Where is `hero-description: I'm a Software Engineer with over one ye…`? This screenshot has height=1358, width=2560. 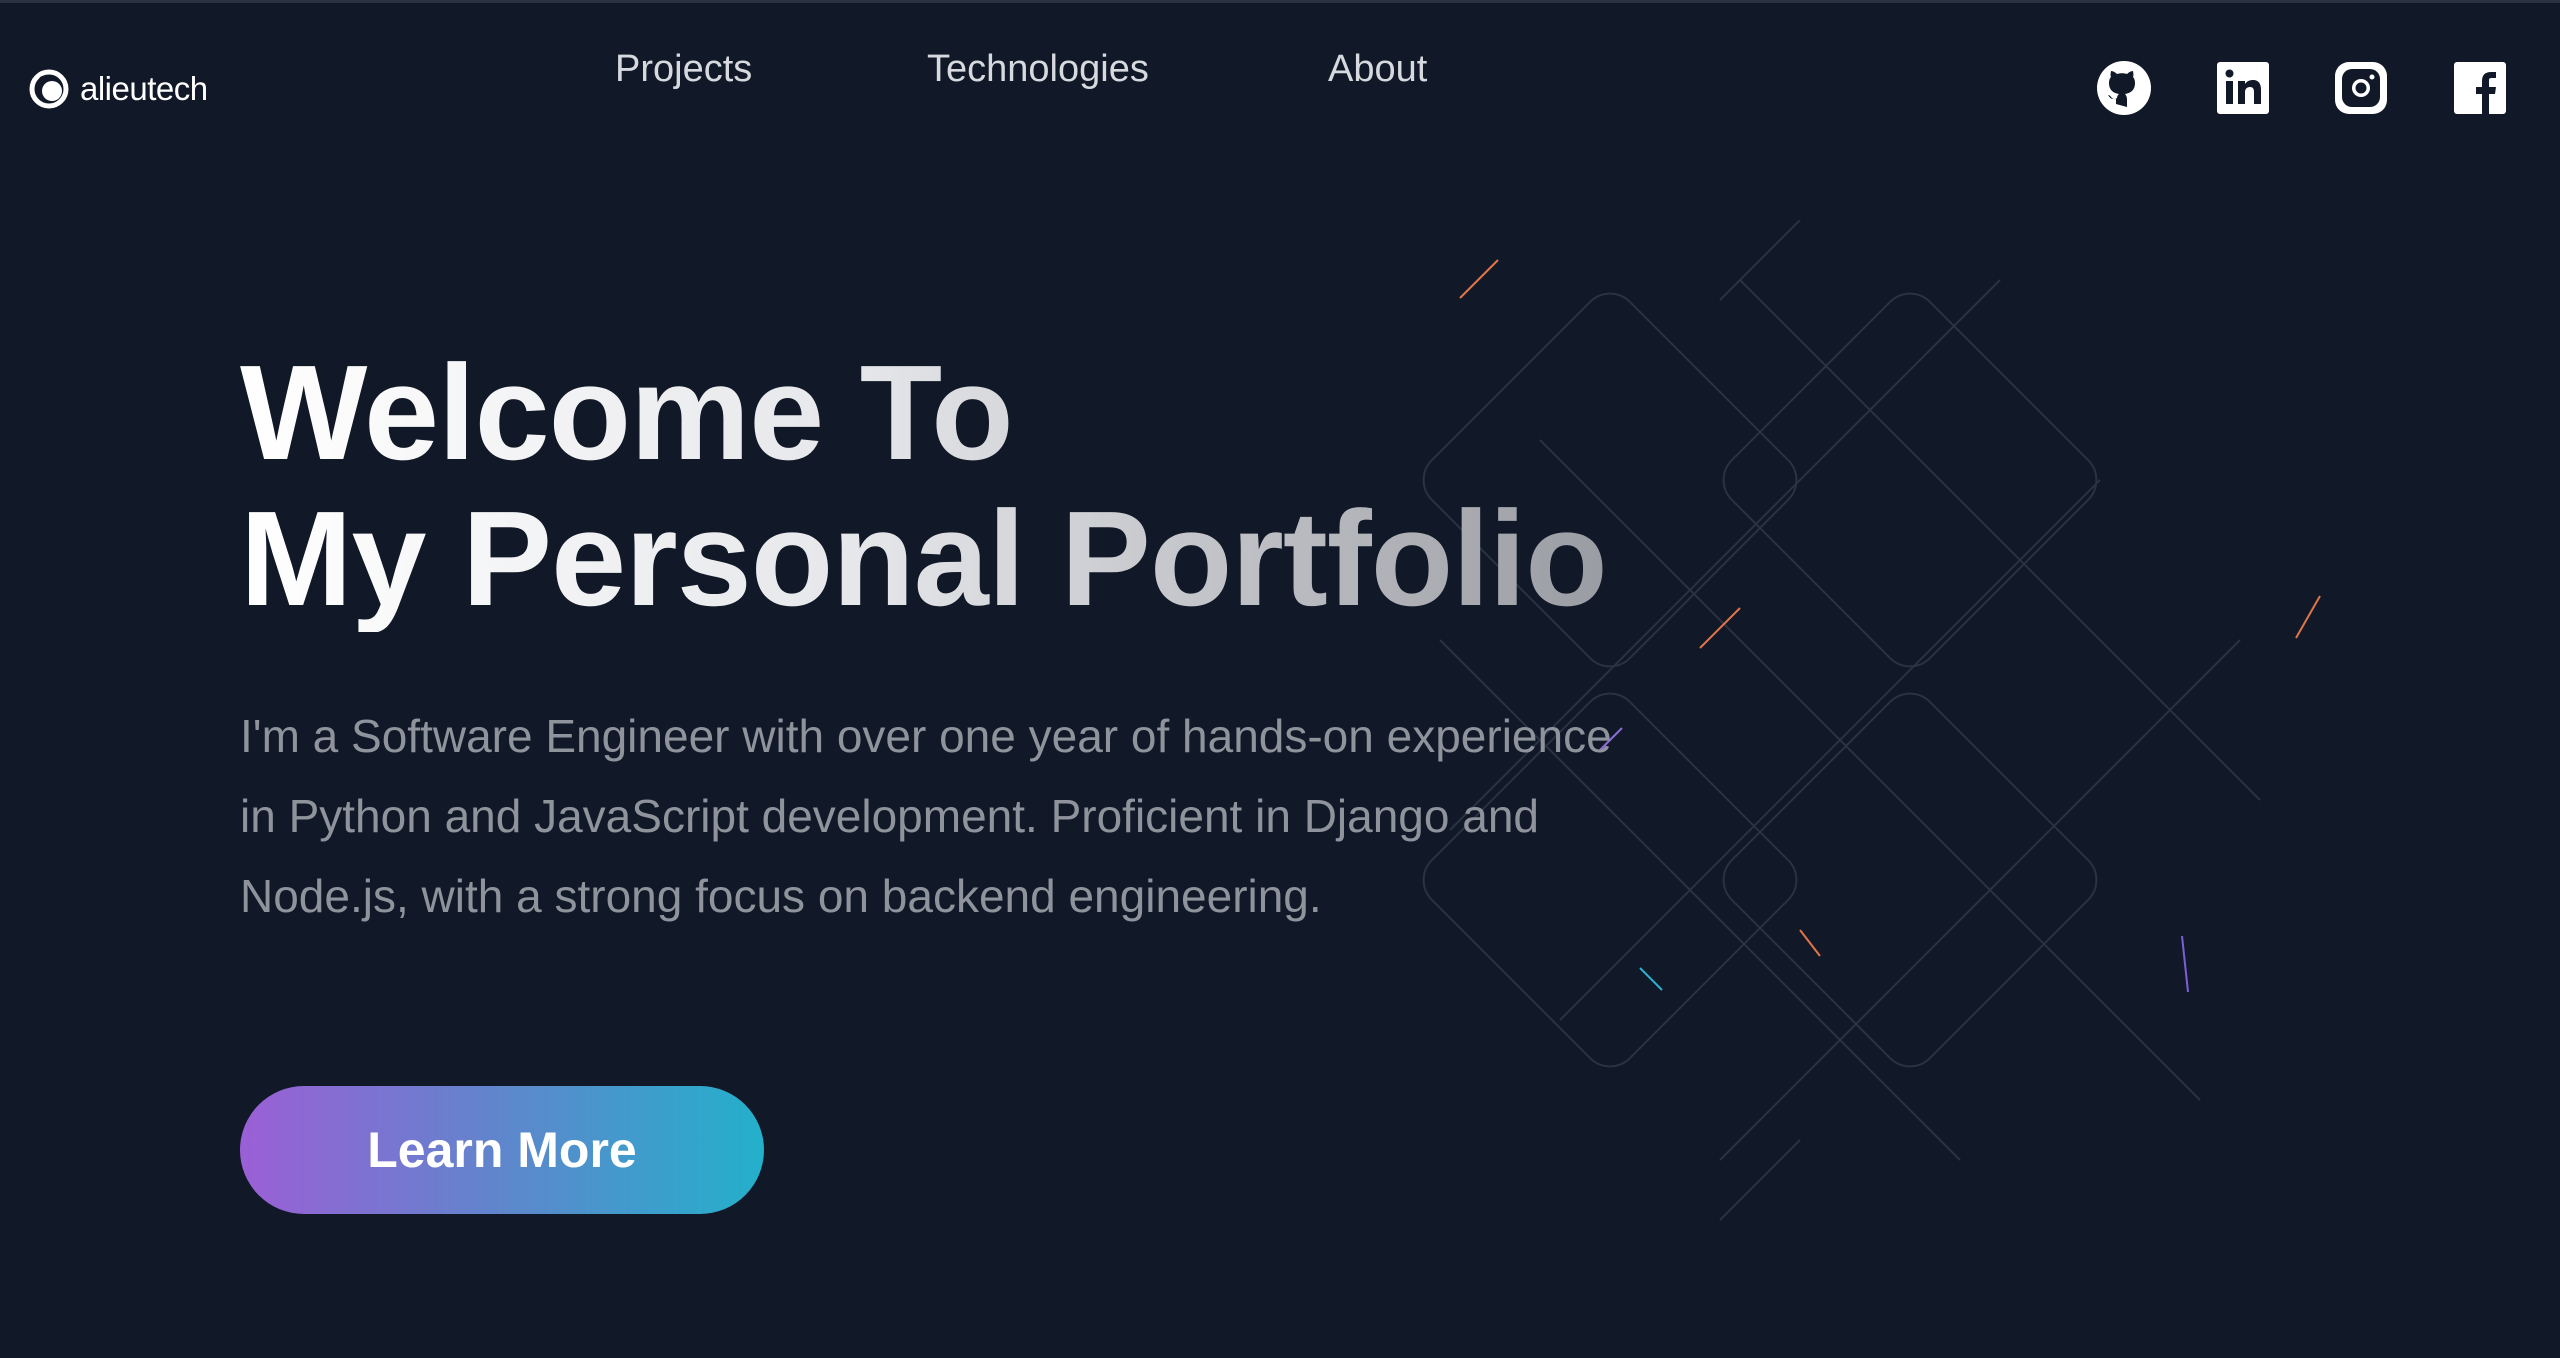 hero-description: I'm a Software Engineer with over one ye… is located at coordinates (926, 816).